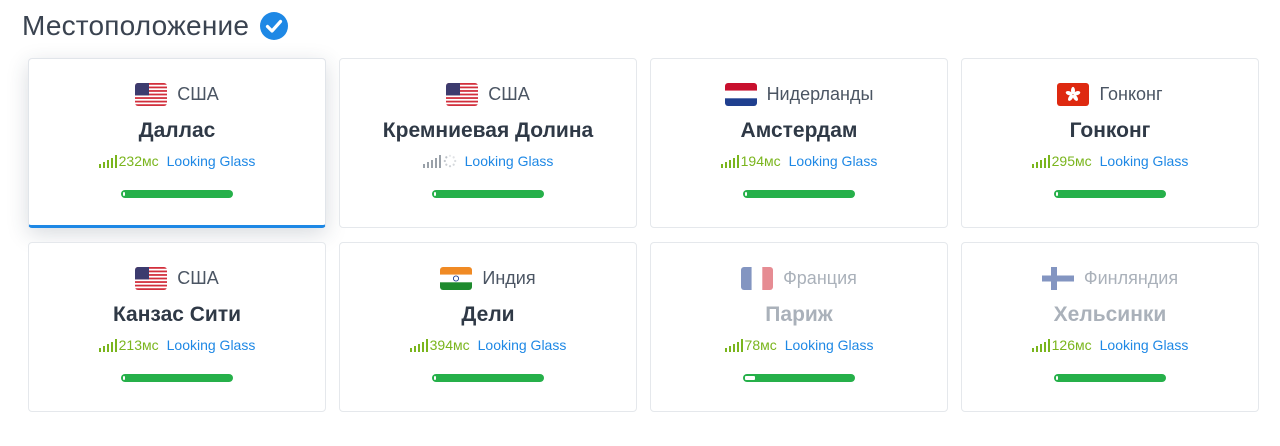  I want to click on finland-flag-icon, so click(1057, 278).